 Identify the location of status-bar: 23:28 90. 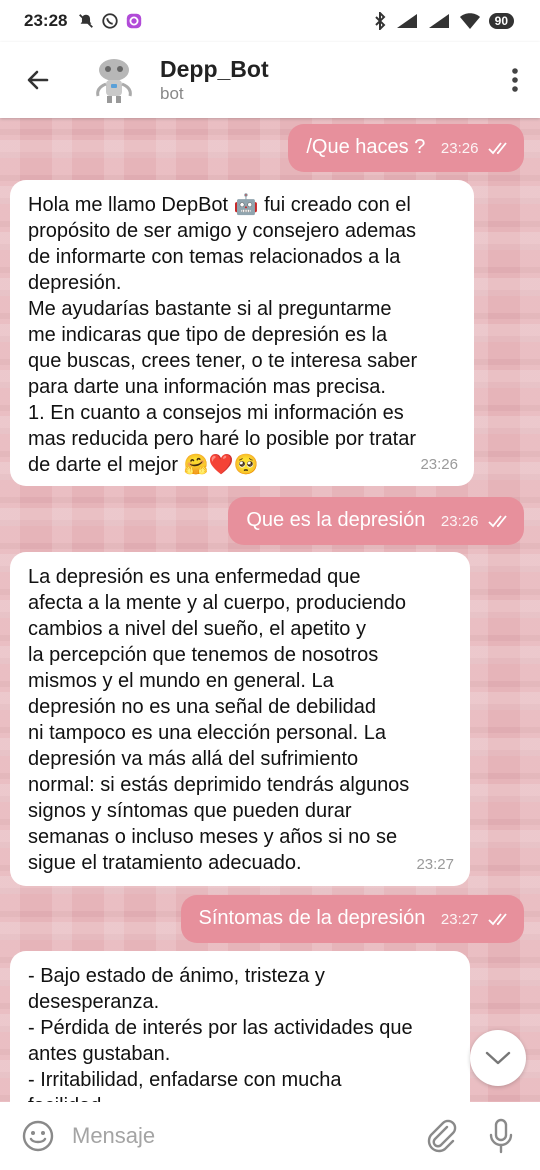
(270, 21).